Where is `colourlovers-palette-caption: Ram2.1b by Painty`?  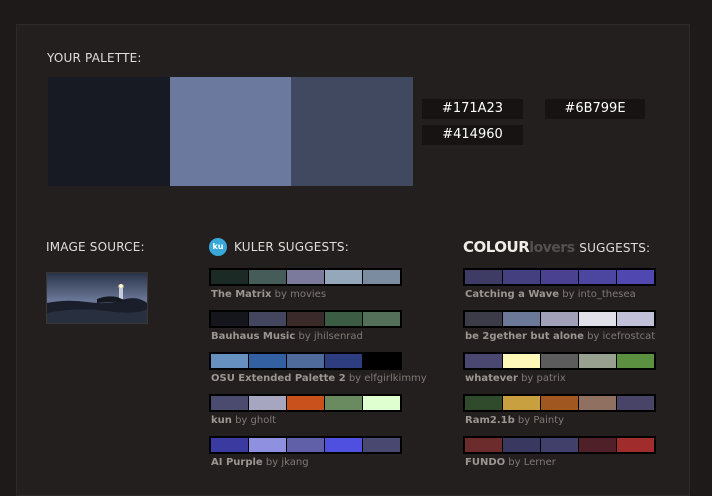
colourlovers-palette-caption: Ram2.1b by Painty is located at coordinates (514, 420).